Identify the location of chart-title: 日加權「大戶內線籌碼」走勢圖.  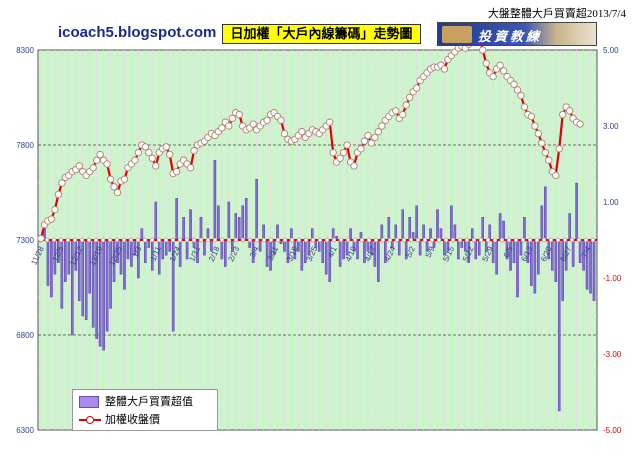
(321, 34).